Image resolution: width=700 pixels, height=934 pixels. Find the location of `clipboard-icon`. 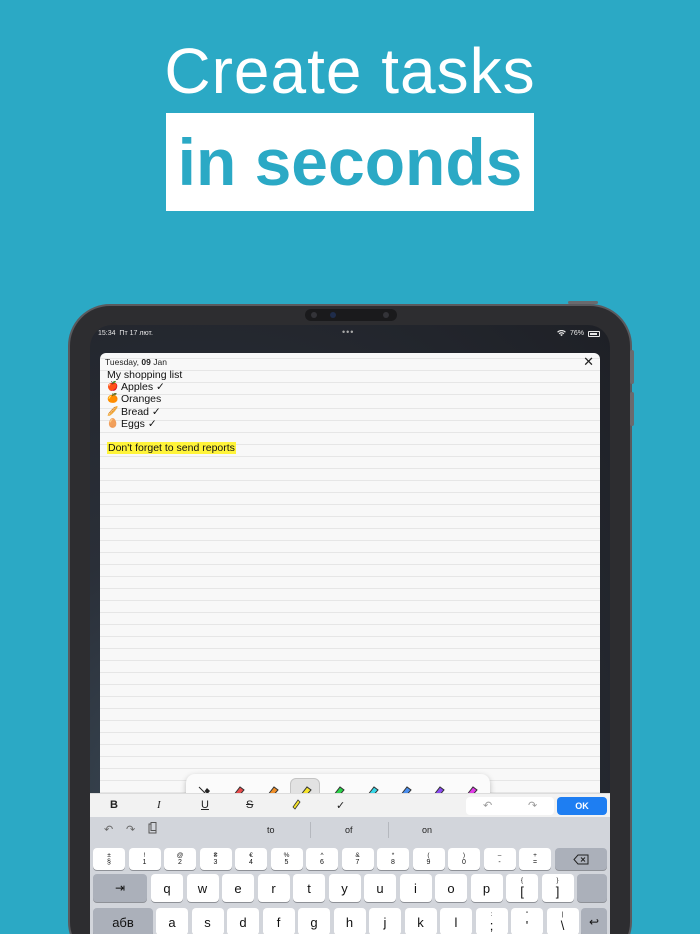

clipboard-icon is located at coordinates (153, 829).